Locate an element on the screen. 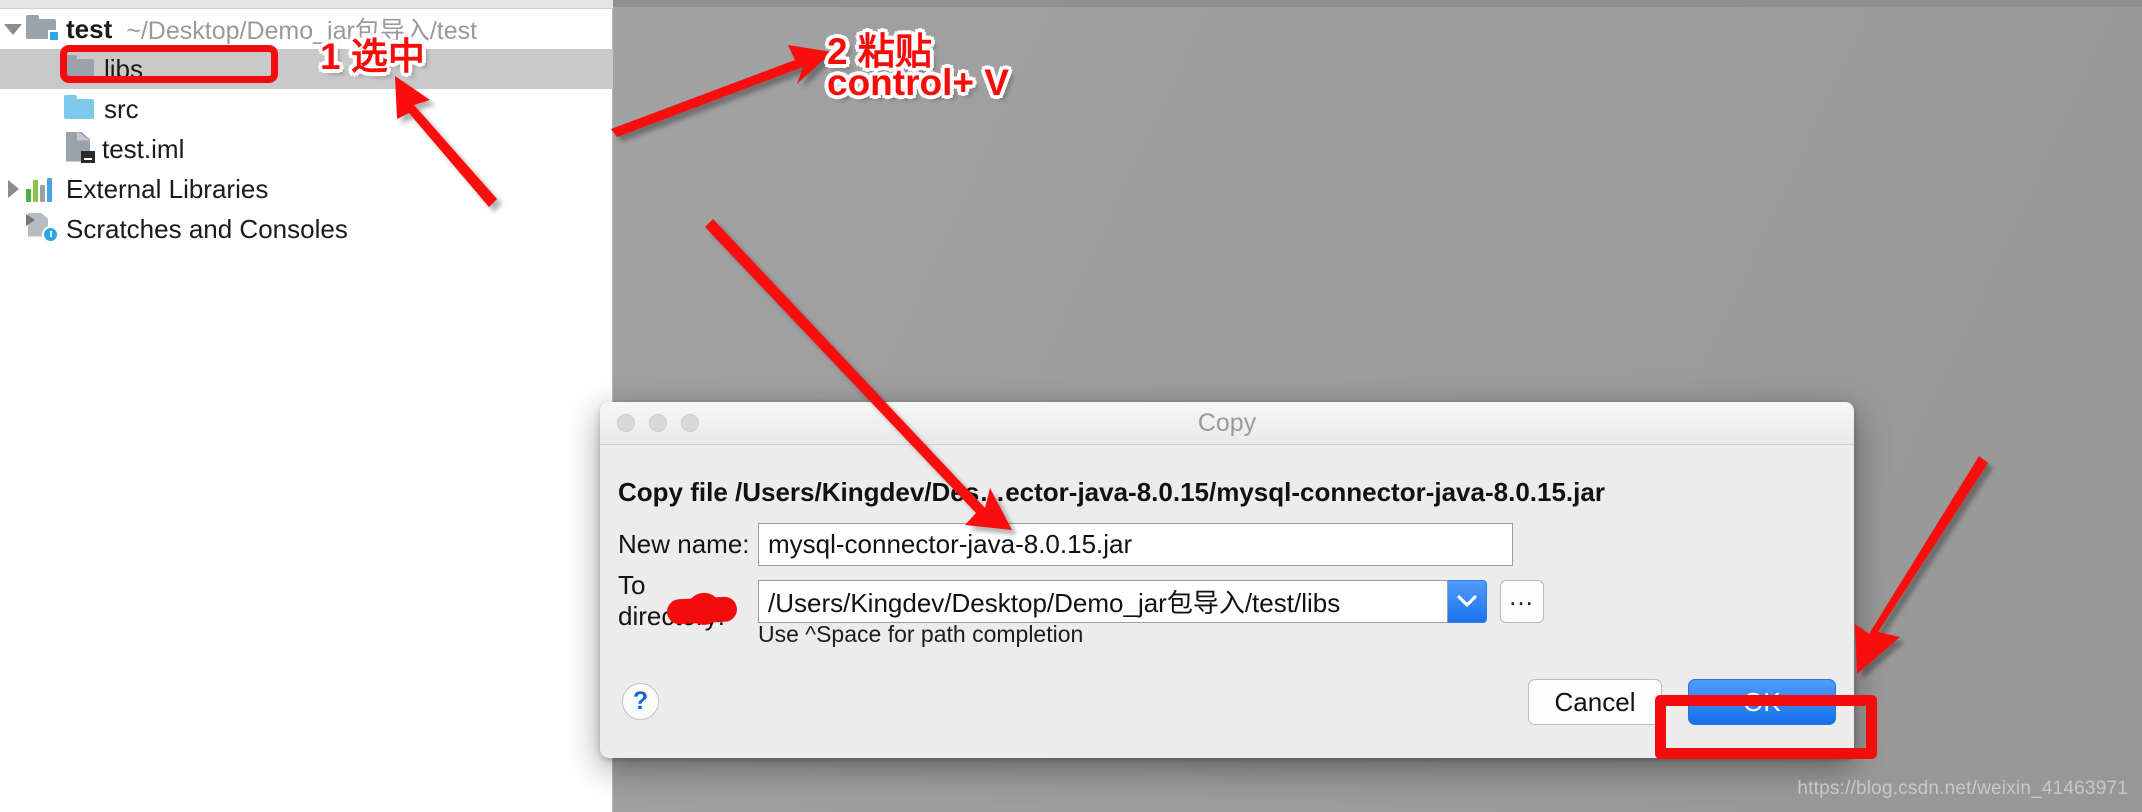  dialog-title: Copy is located at coordinates (1227, 423).